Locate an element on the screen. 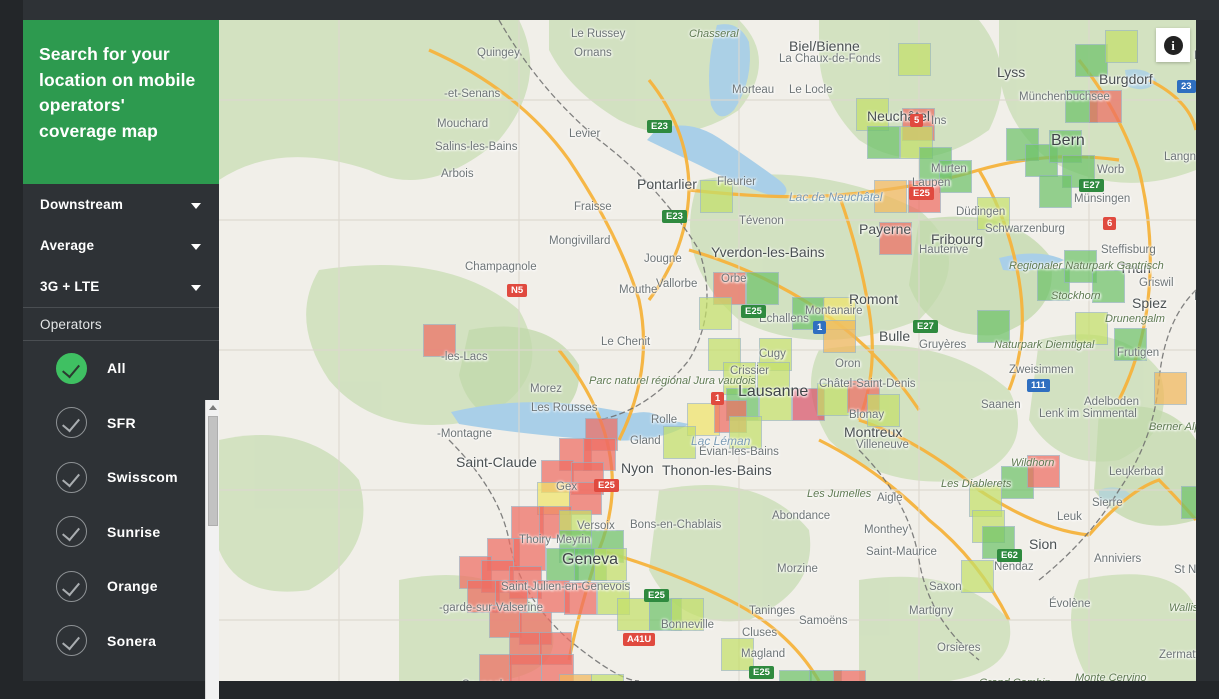 Image resolution: width=1219 pixels, height=699 pixels. road-shield: E62 is located at coordinates (1009, 555).